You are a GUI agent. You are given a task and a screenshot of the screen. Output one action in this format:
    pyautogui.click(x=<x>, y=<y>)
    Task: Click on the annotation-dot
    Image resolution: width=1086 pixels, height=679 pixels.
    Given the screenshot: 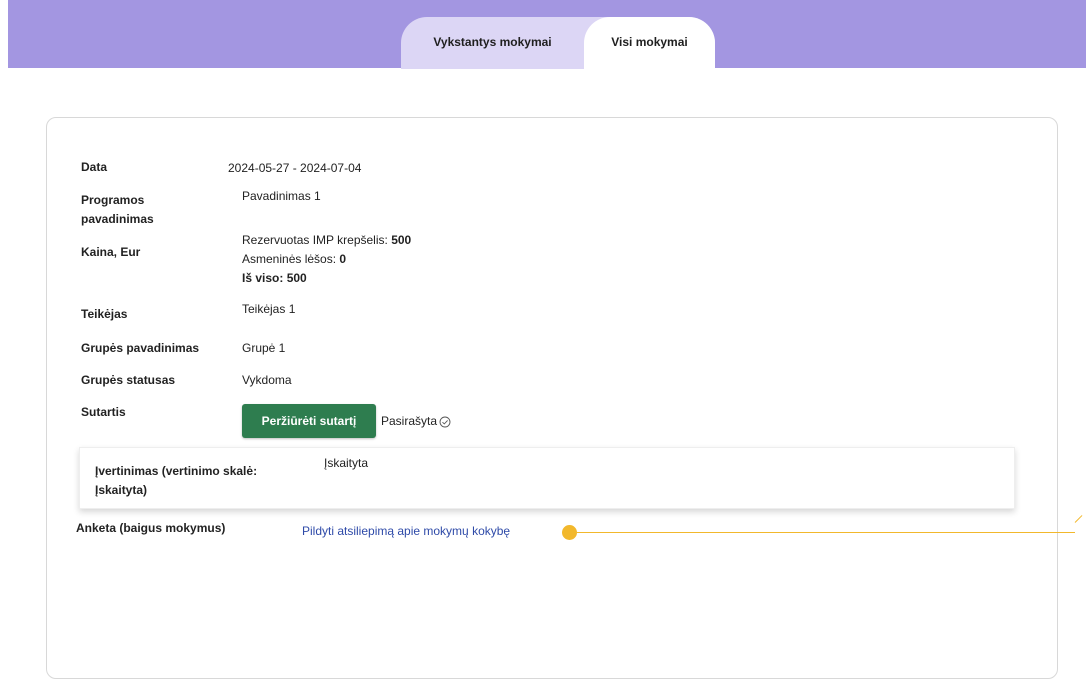 What is the action you would take?
    pyautogui.click(x=569, y=532)
    